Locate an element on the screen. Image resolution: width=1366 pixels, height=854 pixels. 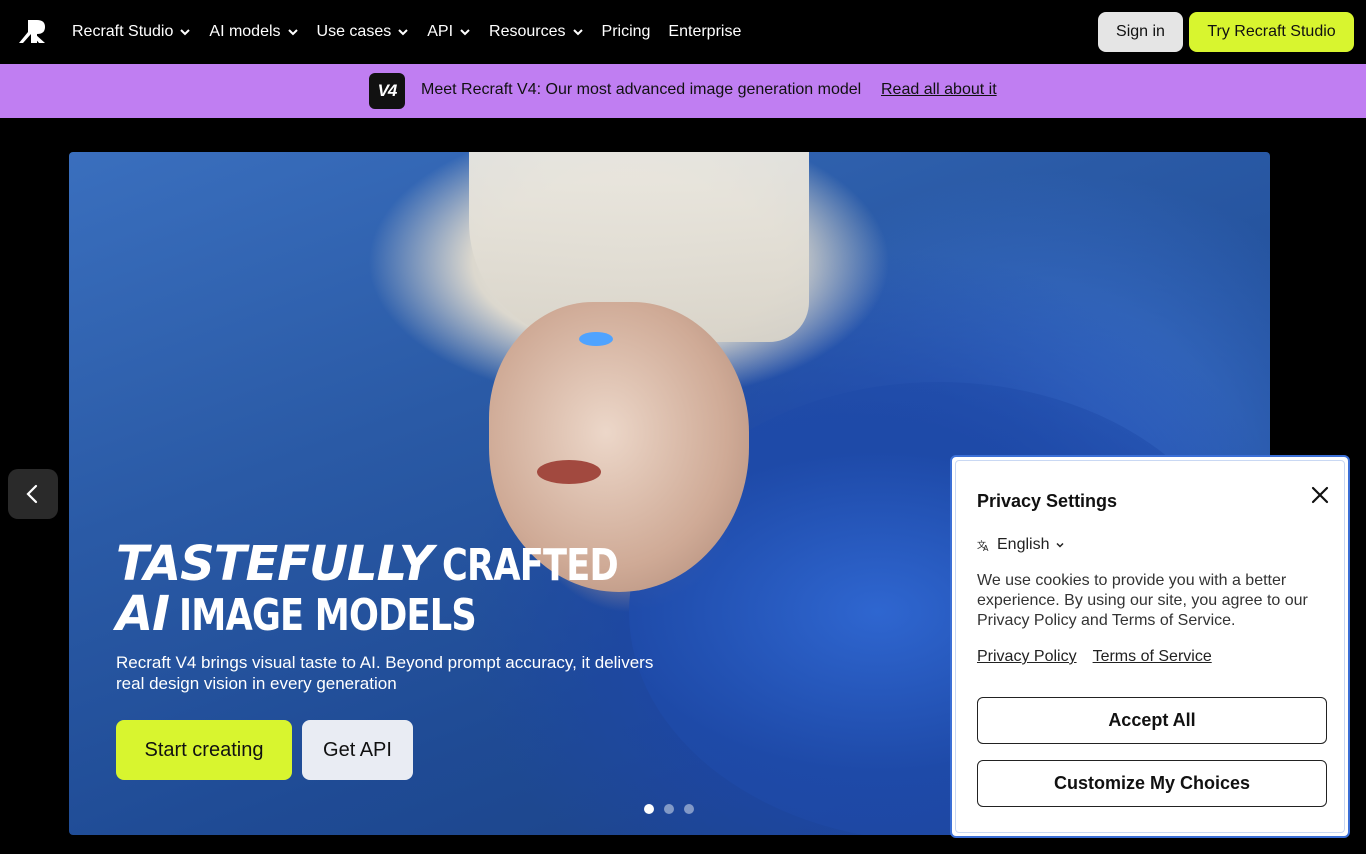
nav-label: Enterprise is located at coordinates (705, 31).